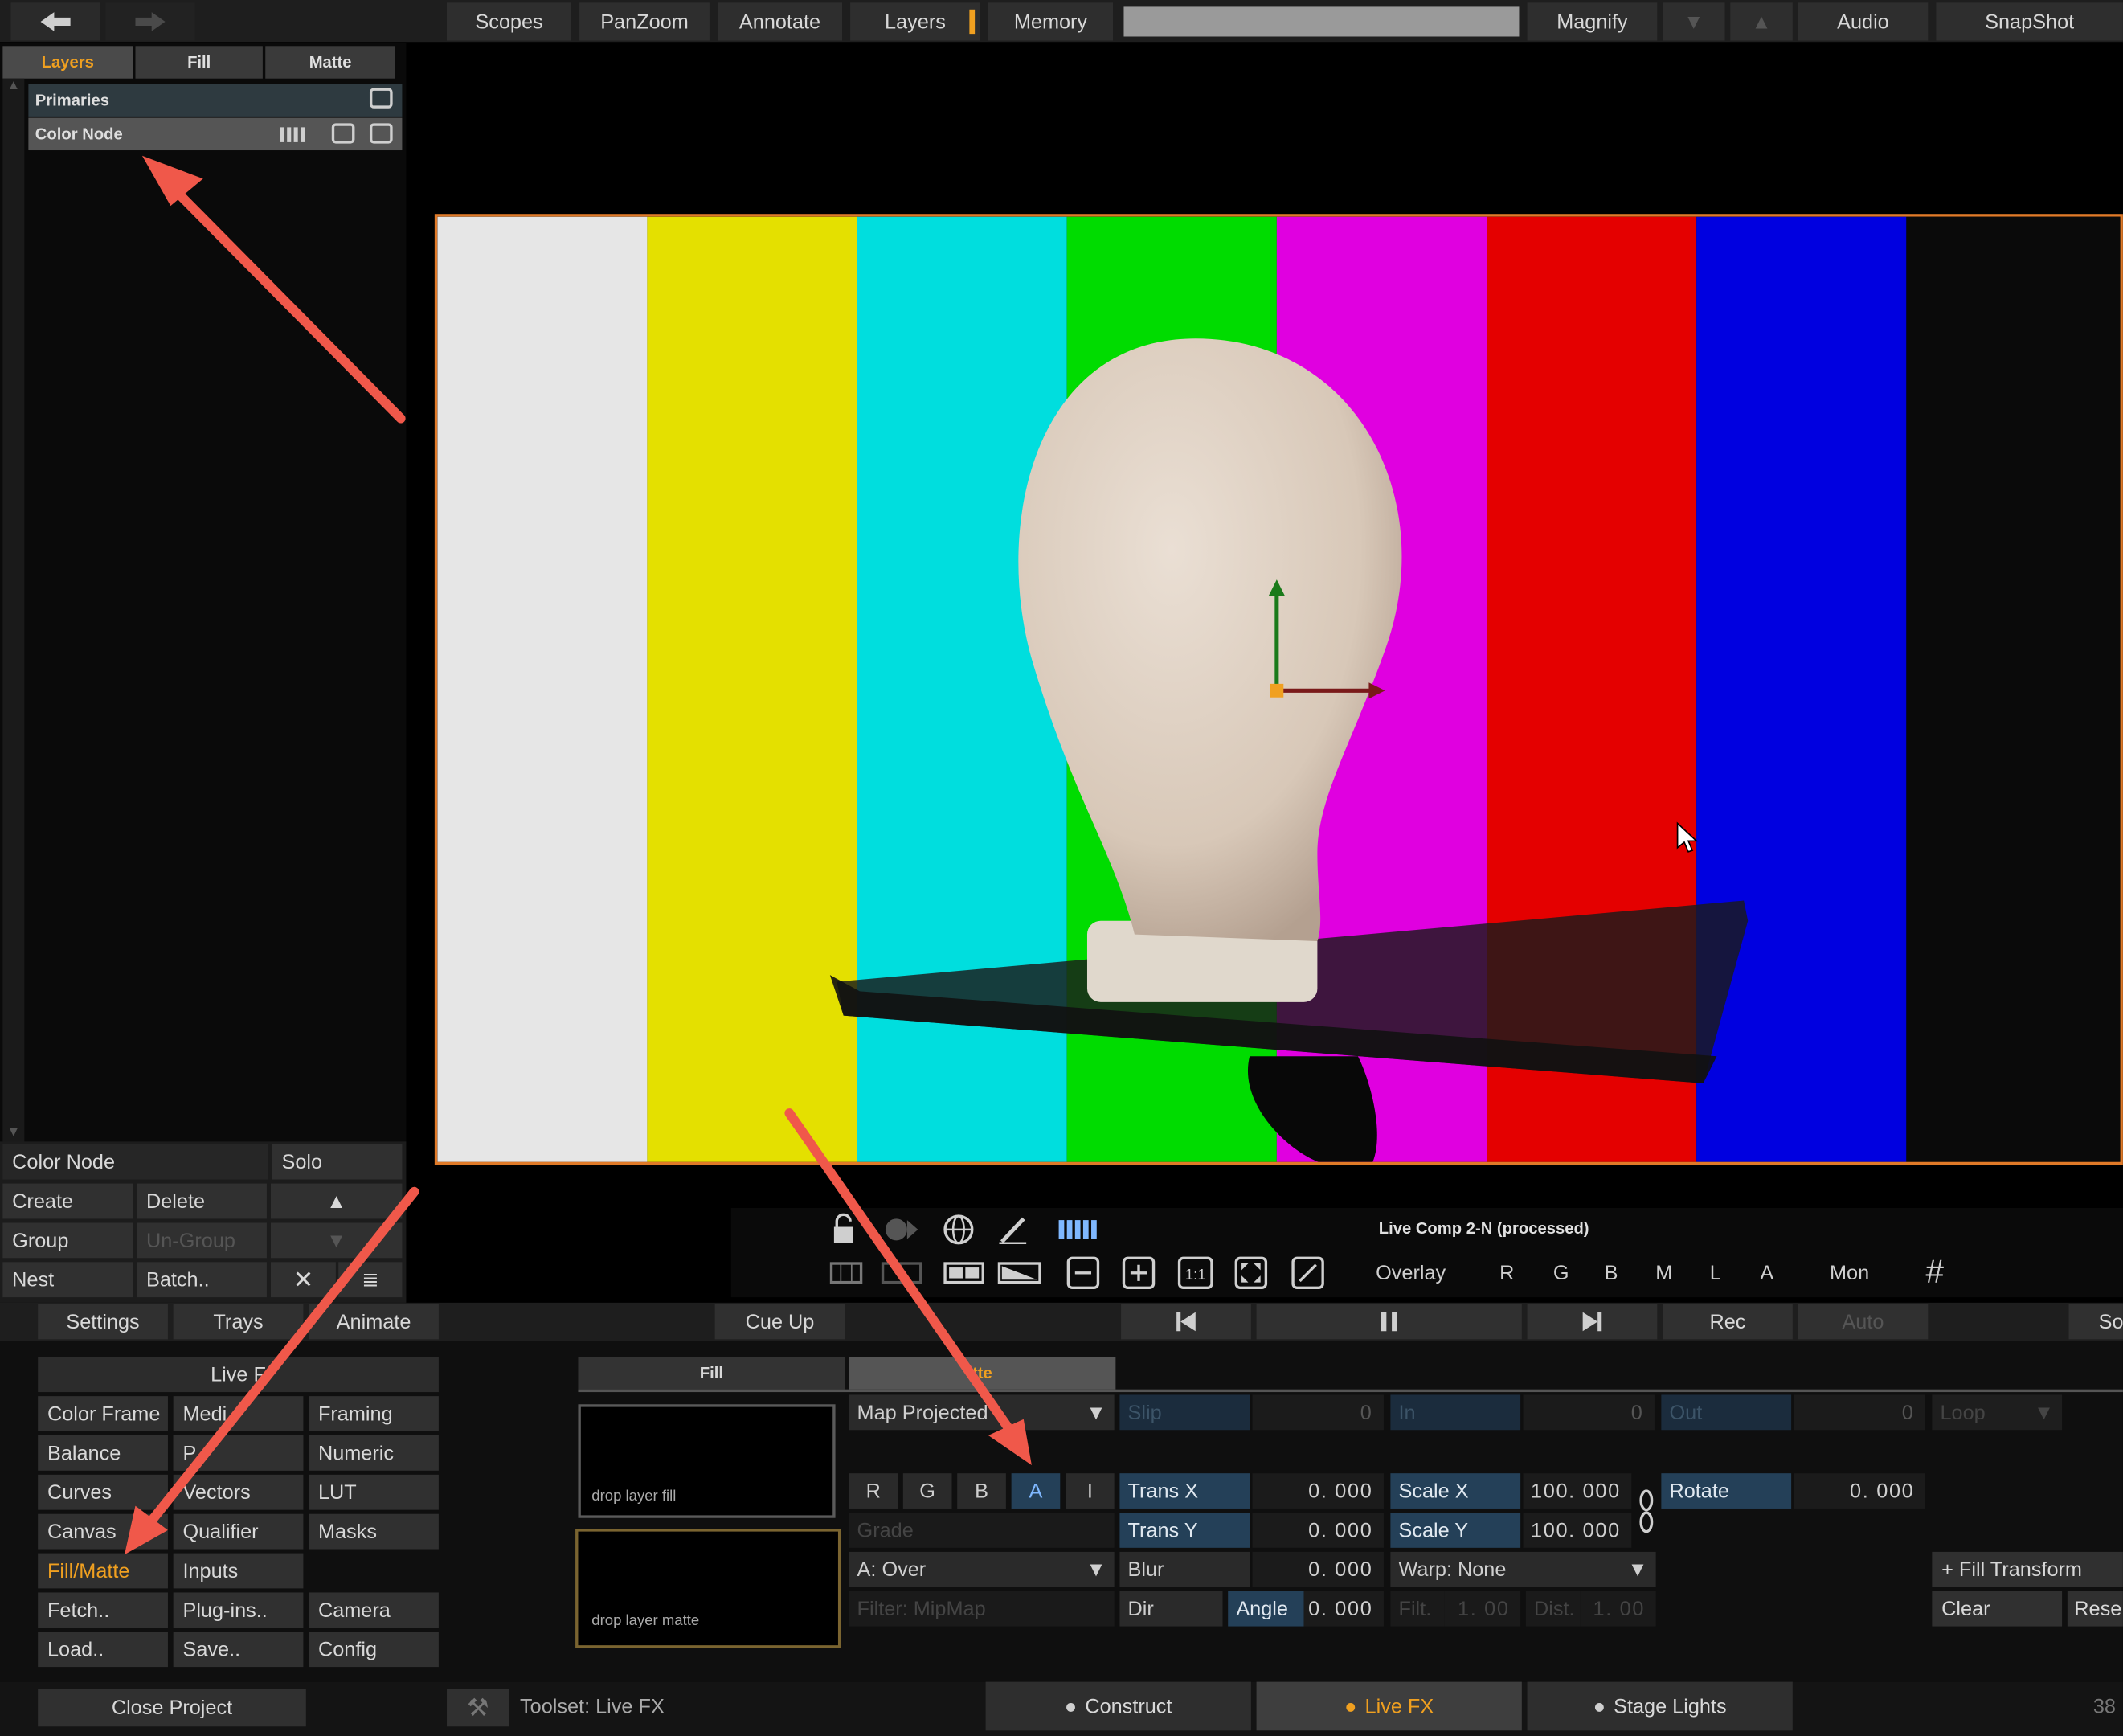  I want to click on arrow-to-color-node, so click(284, 301).